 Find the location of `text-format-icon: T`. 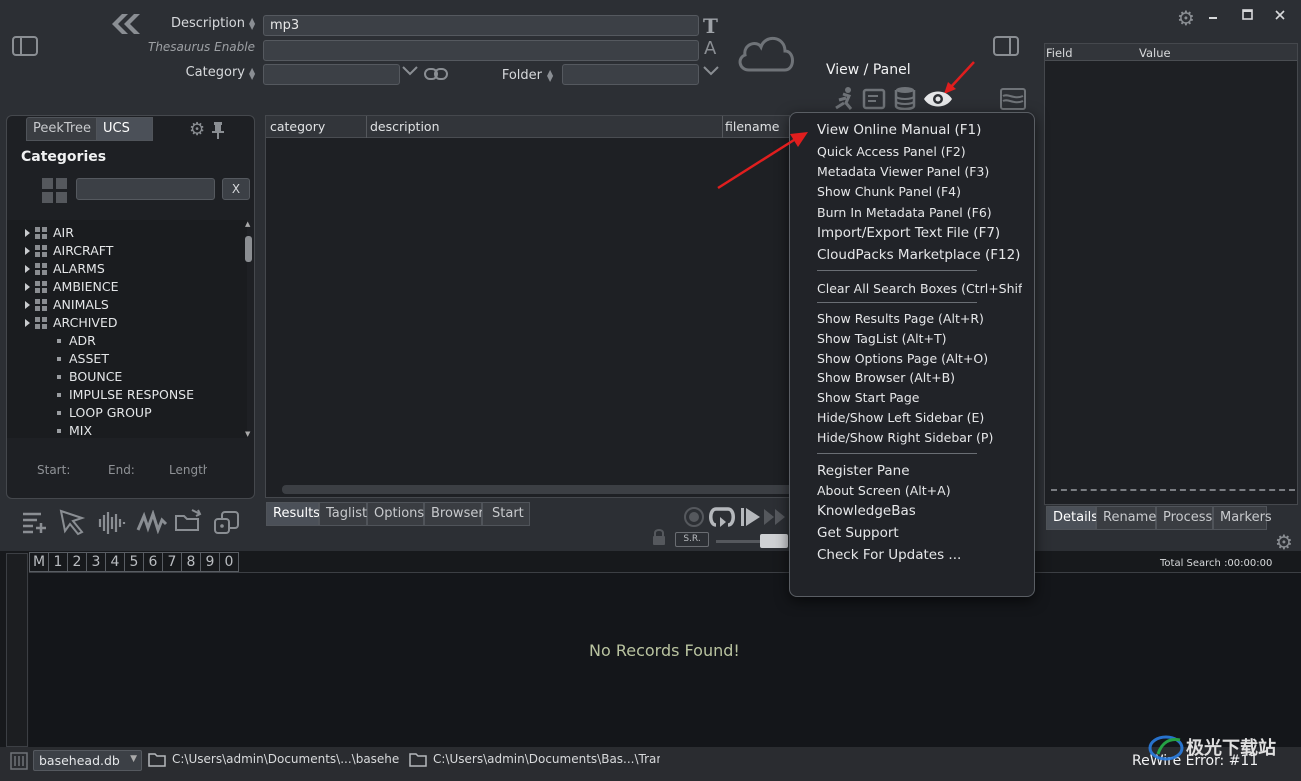

text-format-icon: T is located at coordinates (710, 26).